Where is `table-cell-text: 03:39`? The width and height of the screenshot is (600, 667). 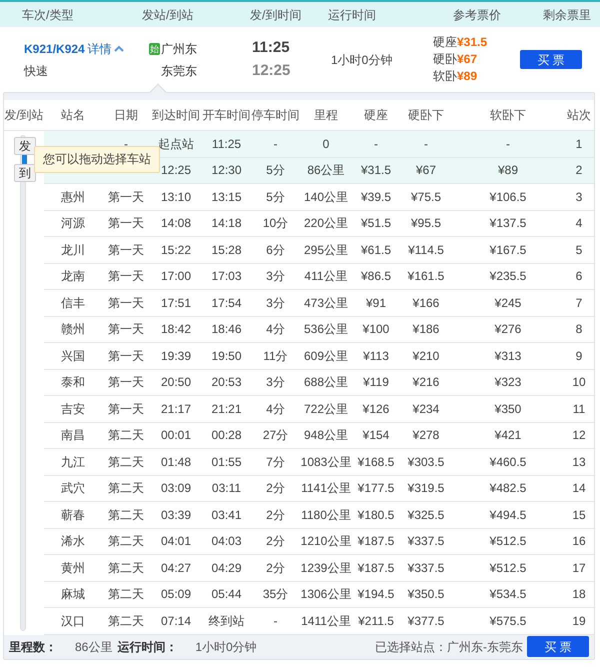 table-cell-text: 03:39 is located at coordinates (176, 515).